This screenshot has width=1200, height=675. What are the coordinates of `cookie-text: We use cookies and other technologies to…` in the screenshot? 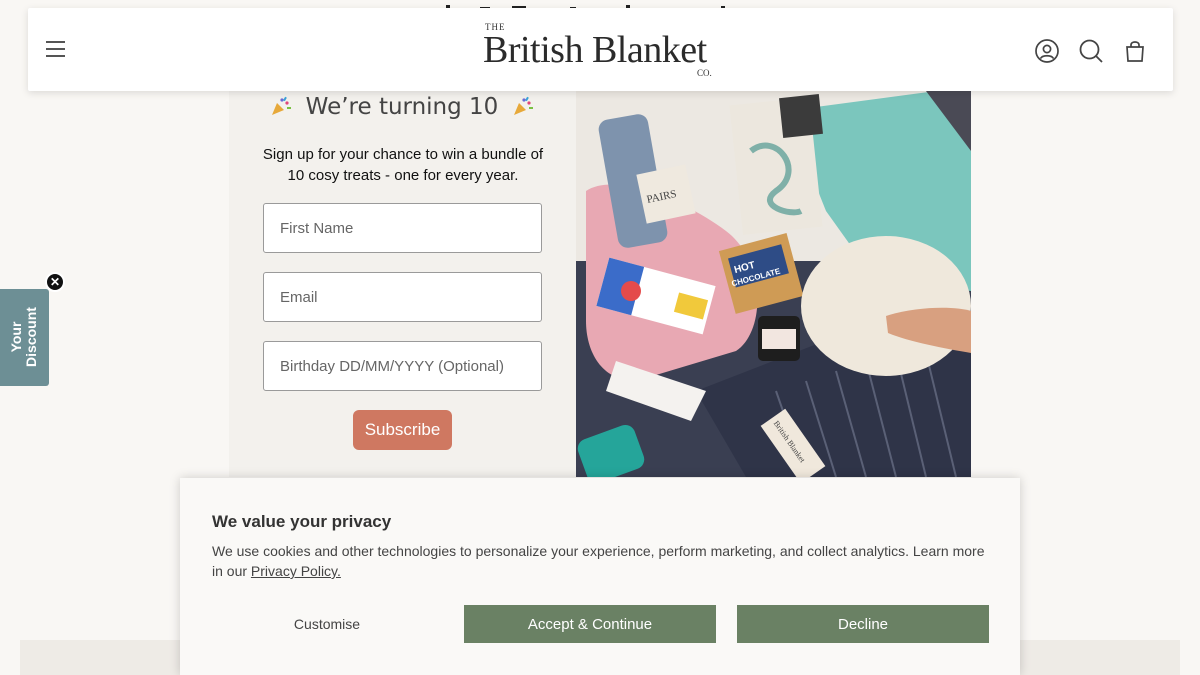 It's located at (602, 561).